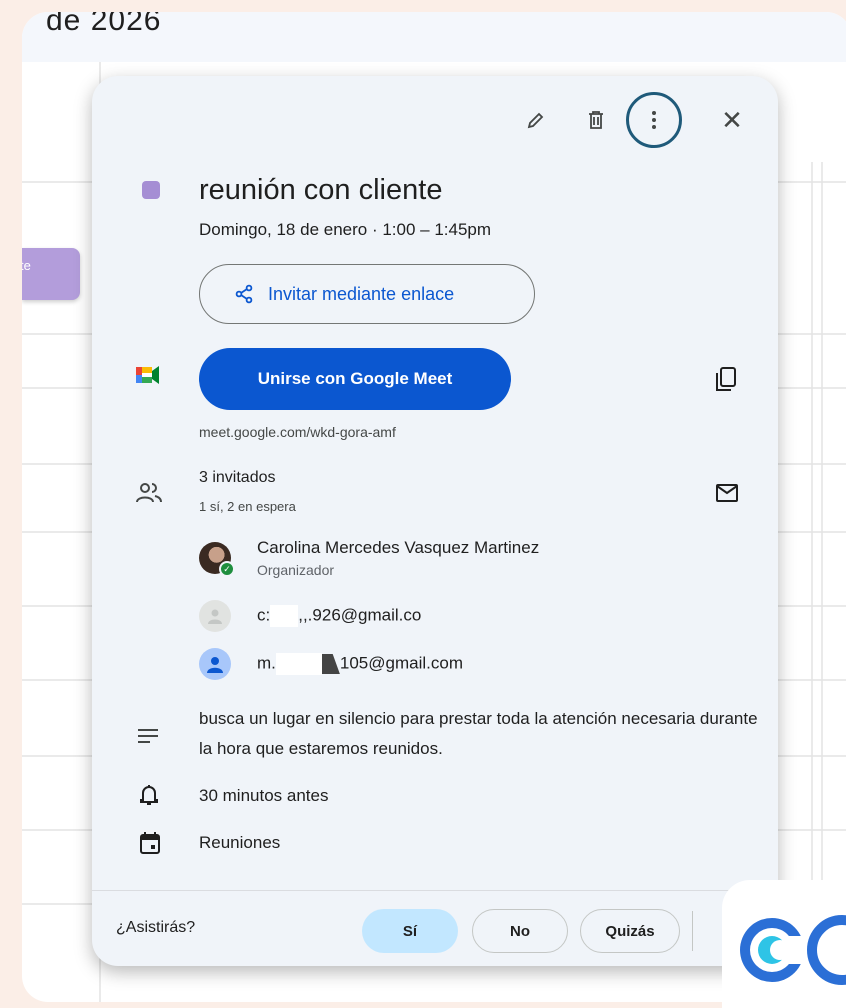 The image size is (846, 1008). I want to click on email-guests-button, so click(727, 495).